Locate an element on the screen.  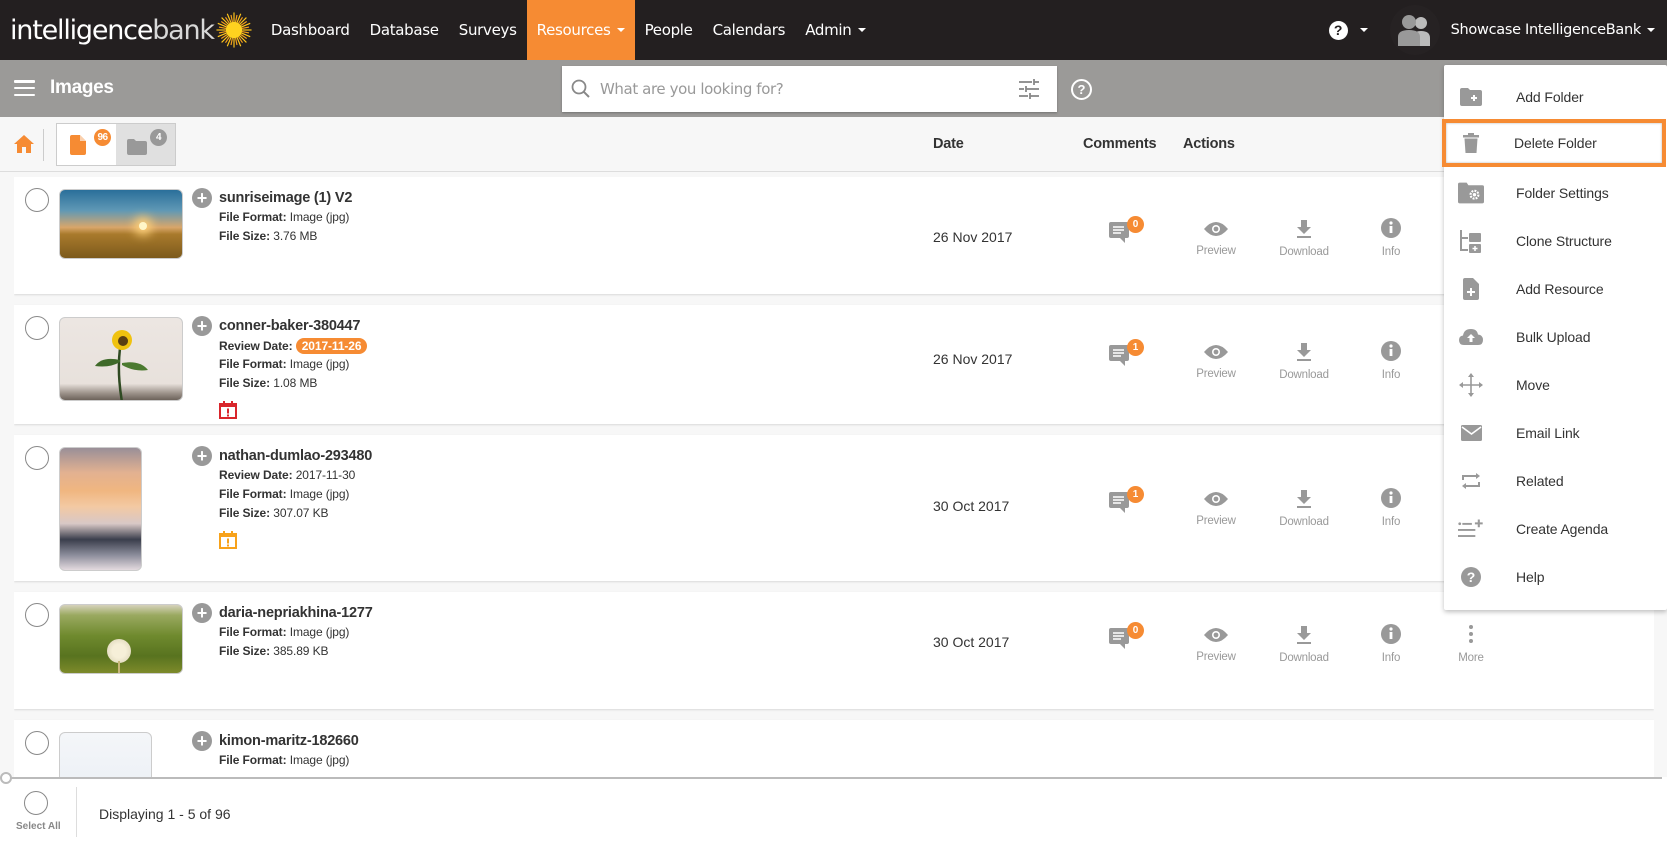
help-caret-down-icon is located at coordinates (1363, 30).